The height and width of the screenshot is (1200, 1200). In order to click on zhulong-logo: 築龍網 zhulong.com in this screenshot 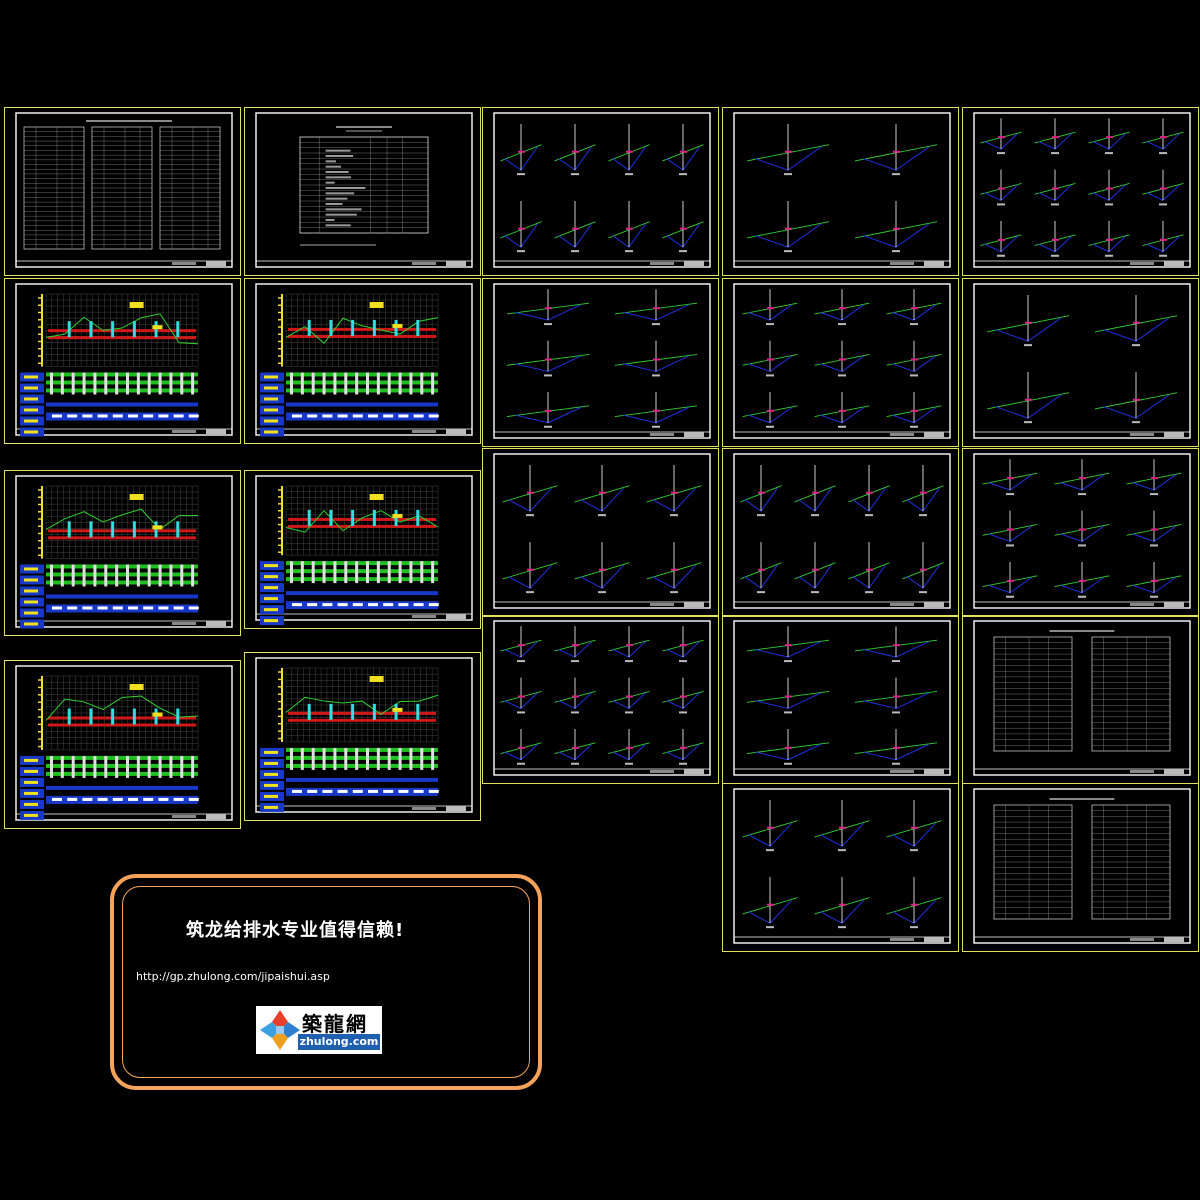, I will do `click(319, 1030)`.